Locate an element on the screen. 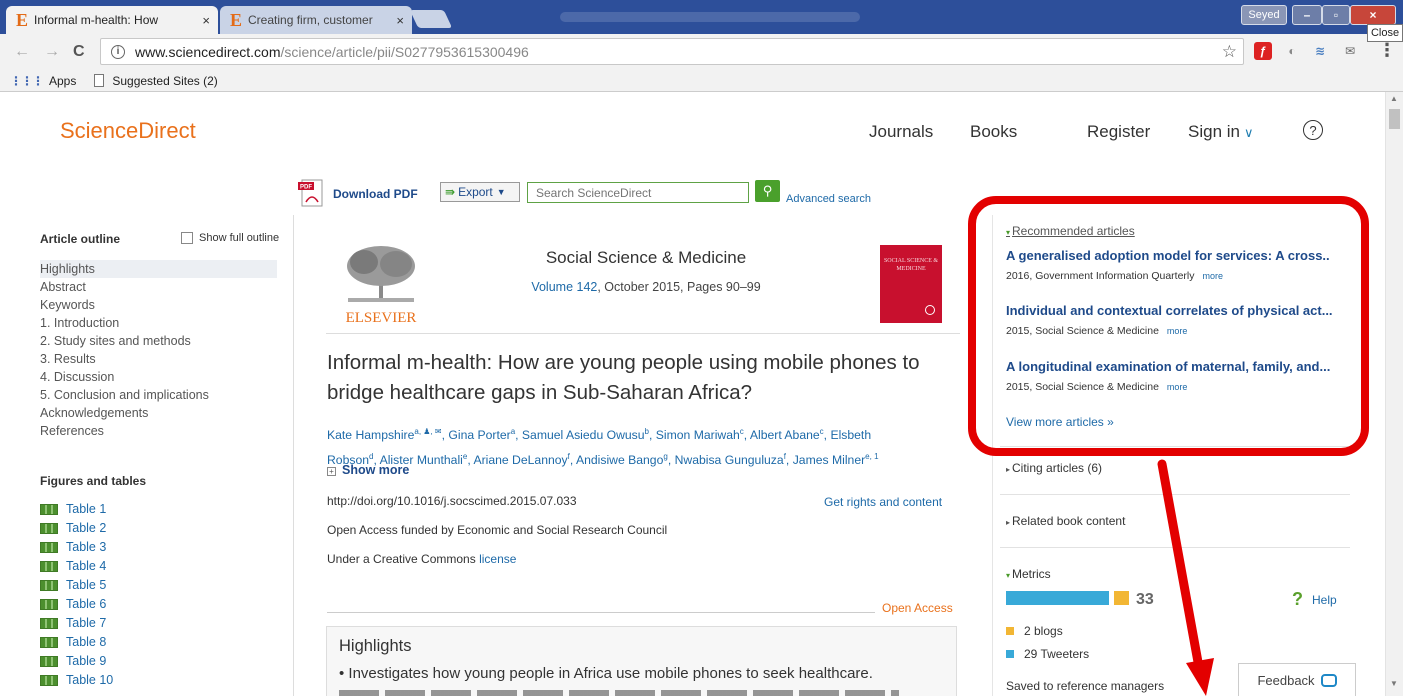  table-link: Table 1 is located at coordinates (76, 509).